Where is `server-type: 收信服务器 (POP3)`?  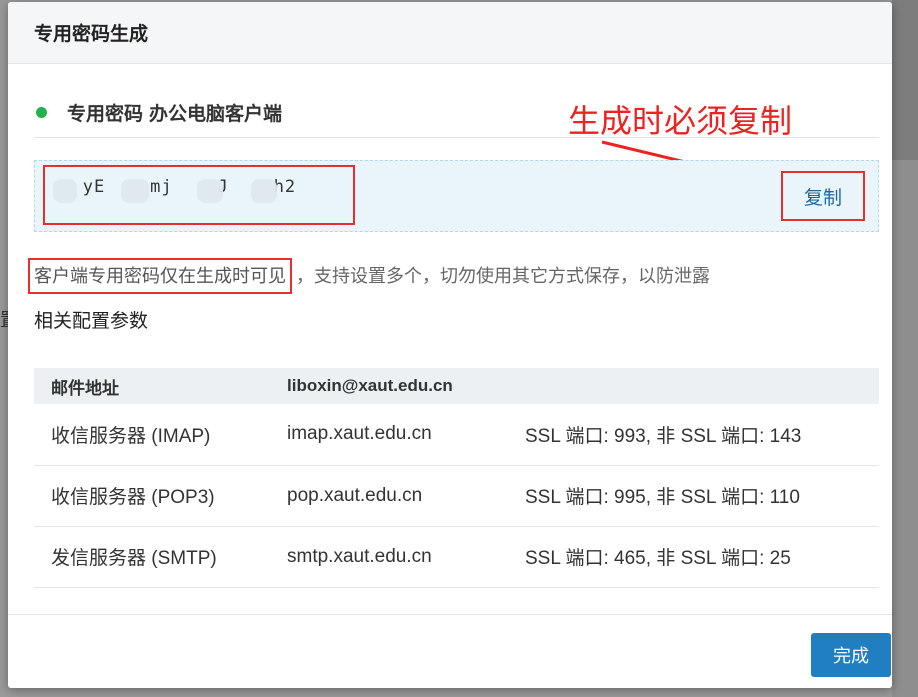
server-type: 收信服务器 (POP3) is located at coordinates (133, 497).